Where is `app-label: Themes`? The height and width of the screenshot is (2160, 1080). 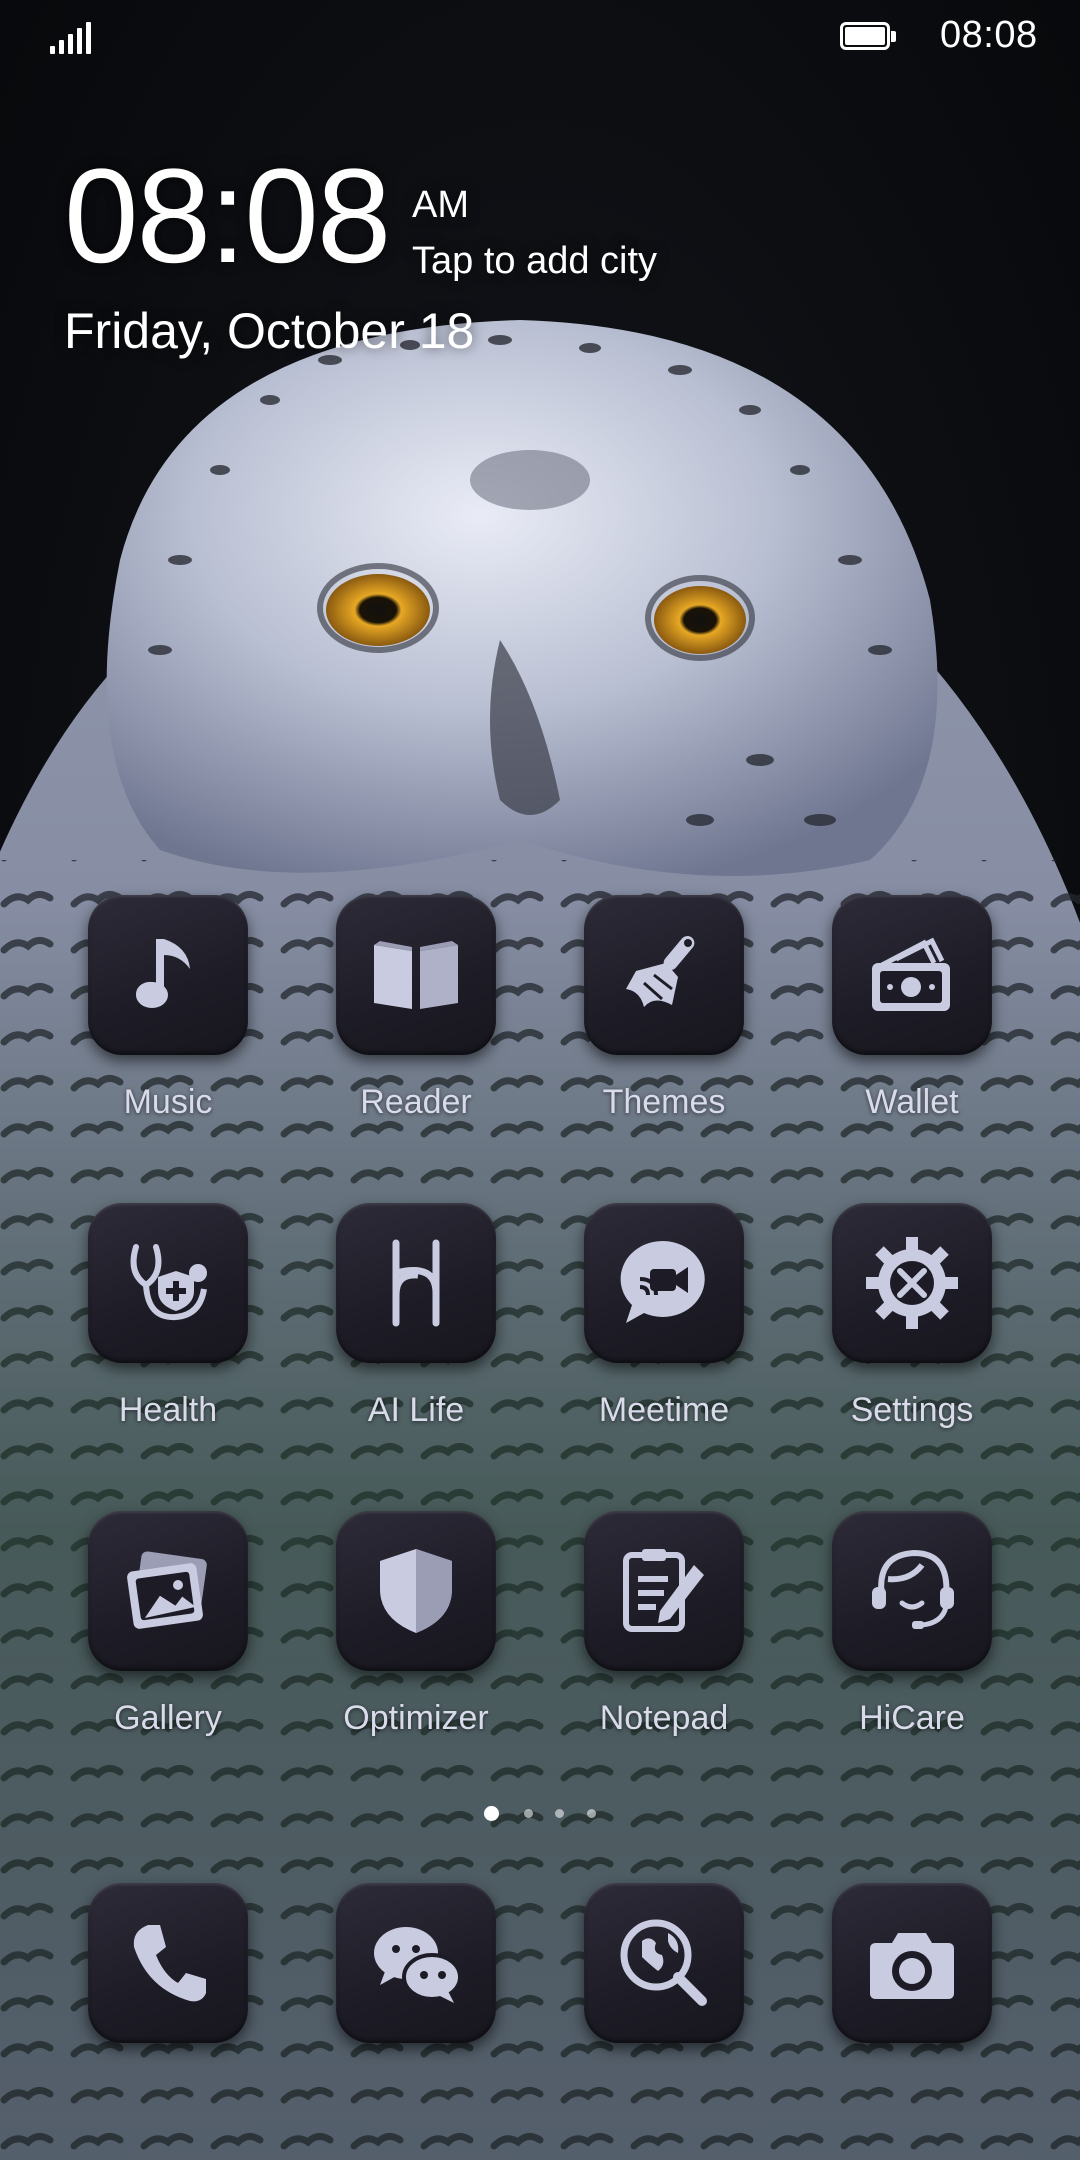
app-label: Themes is located at coordinates (664, 1102).